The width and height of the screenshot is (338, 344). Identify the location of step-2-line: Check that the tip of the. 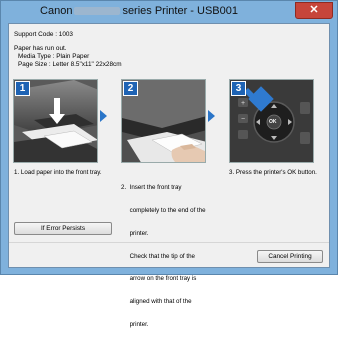
(158, 256).